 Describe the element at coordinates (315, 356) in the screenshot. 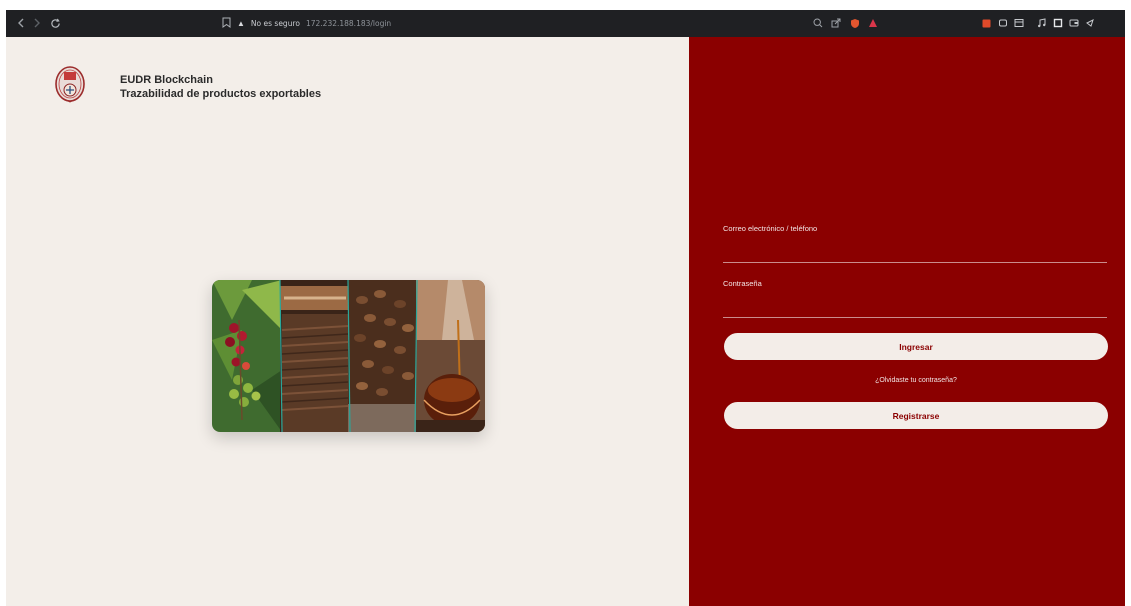

I see `drying-beans-image` at that location.